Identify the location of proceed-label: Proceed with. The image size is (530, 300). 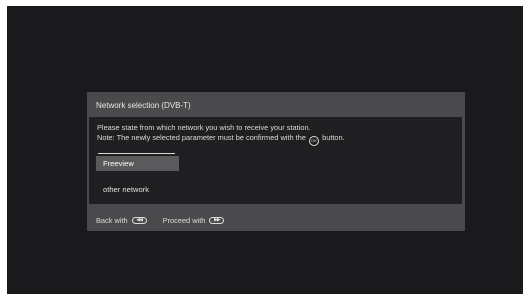
(184, 220).